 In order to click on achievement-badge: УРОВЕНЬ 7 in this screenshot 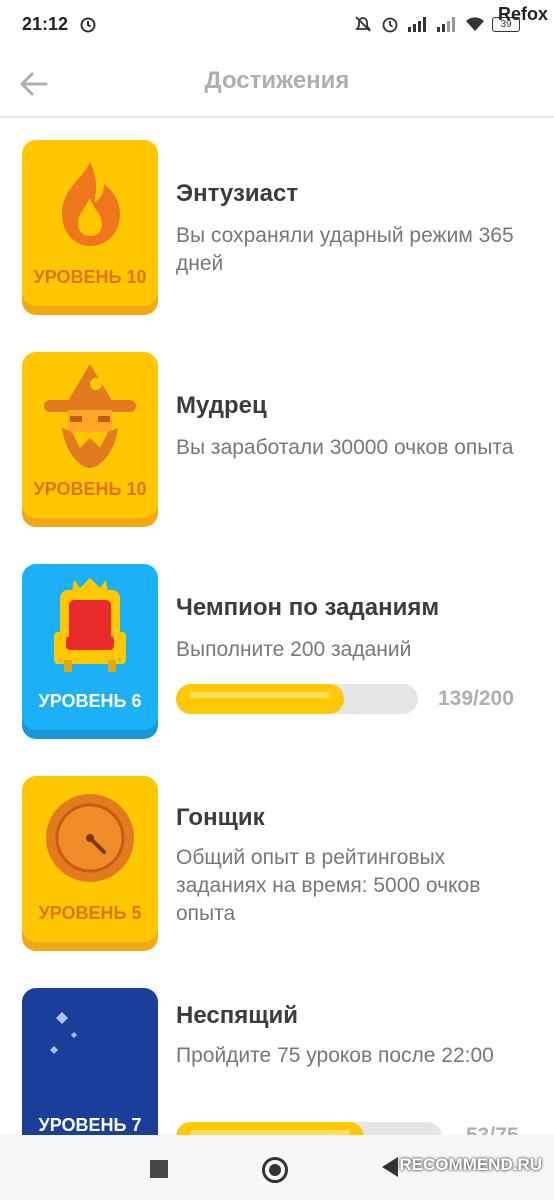, I will do `click(90, 1071)`.